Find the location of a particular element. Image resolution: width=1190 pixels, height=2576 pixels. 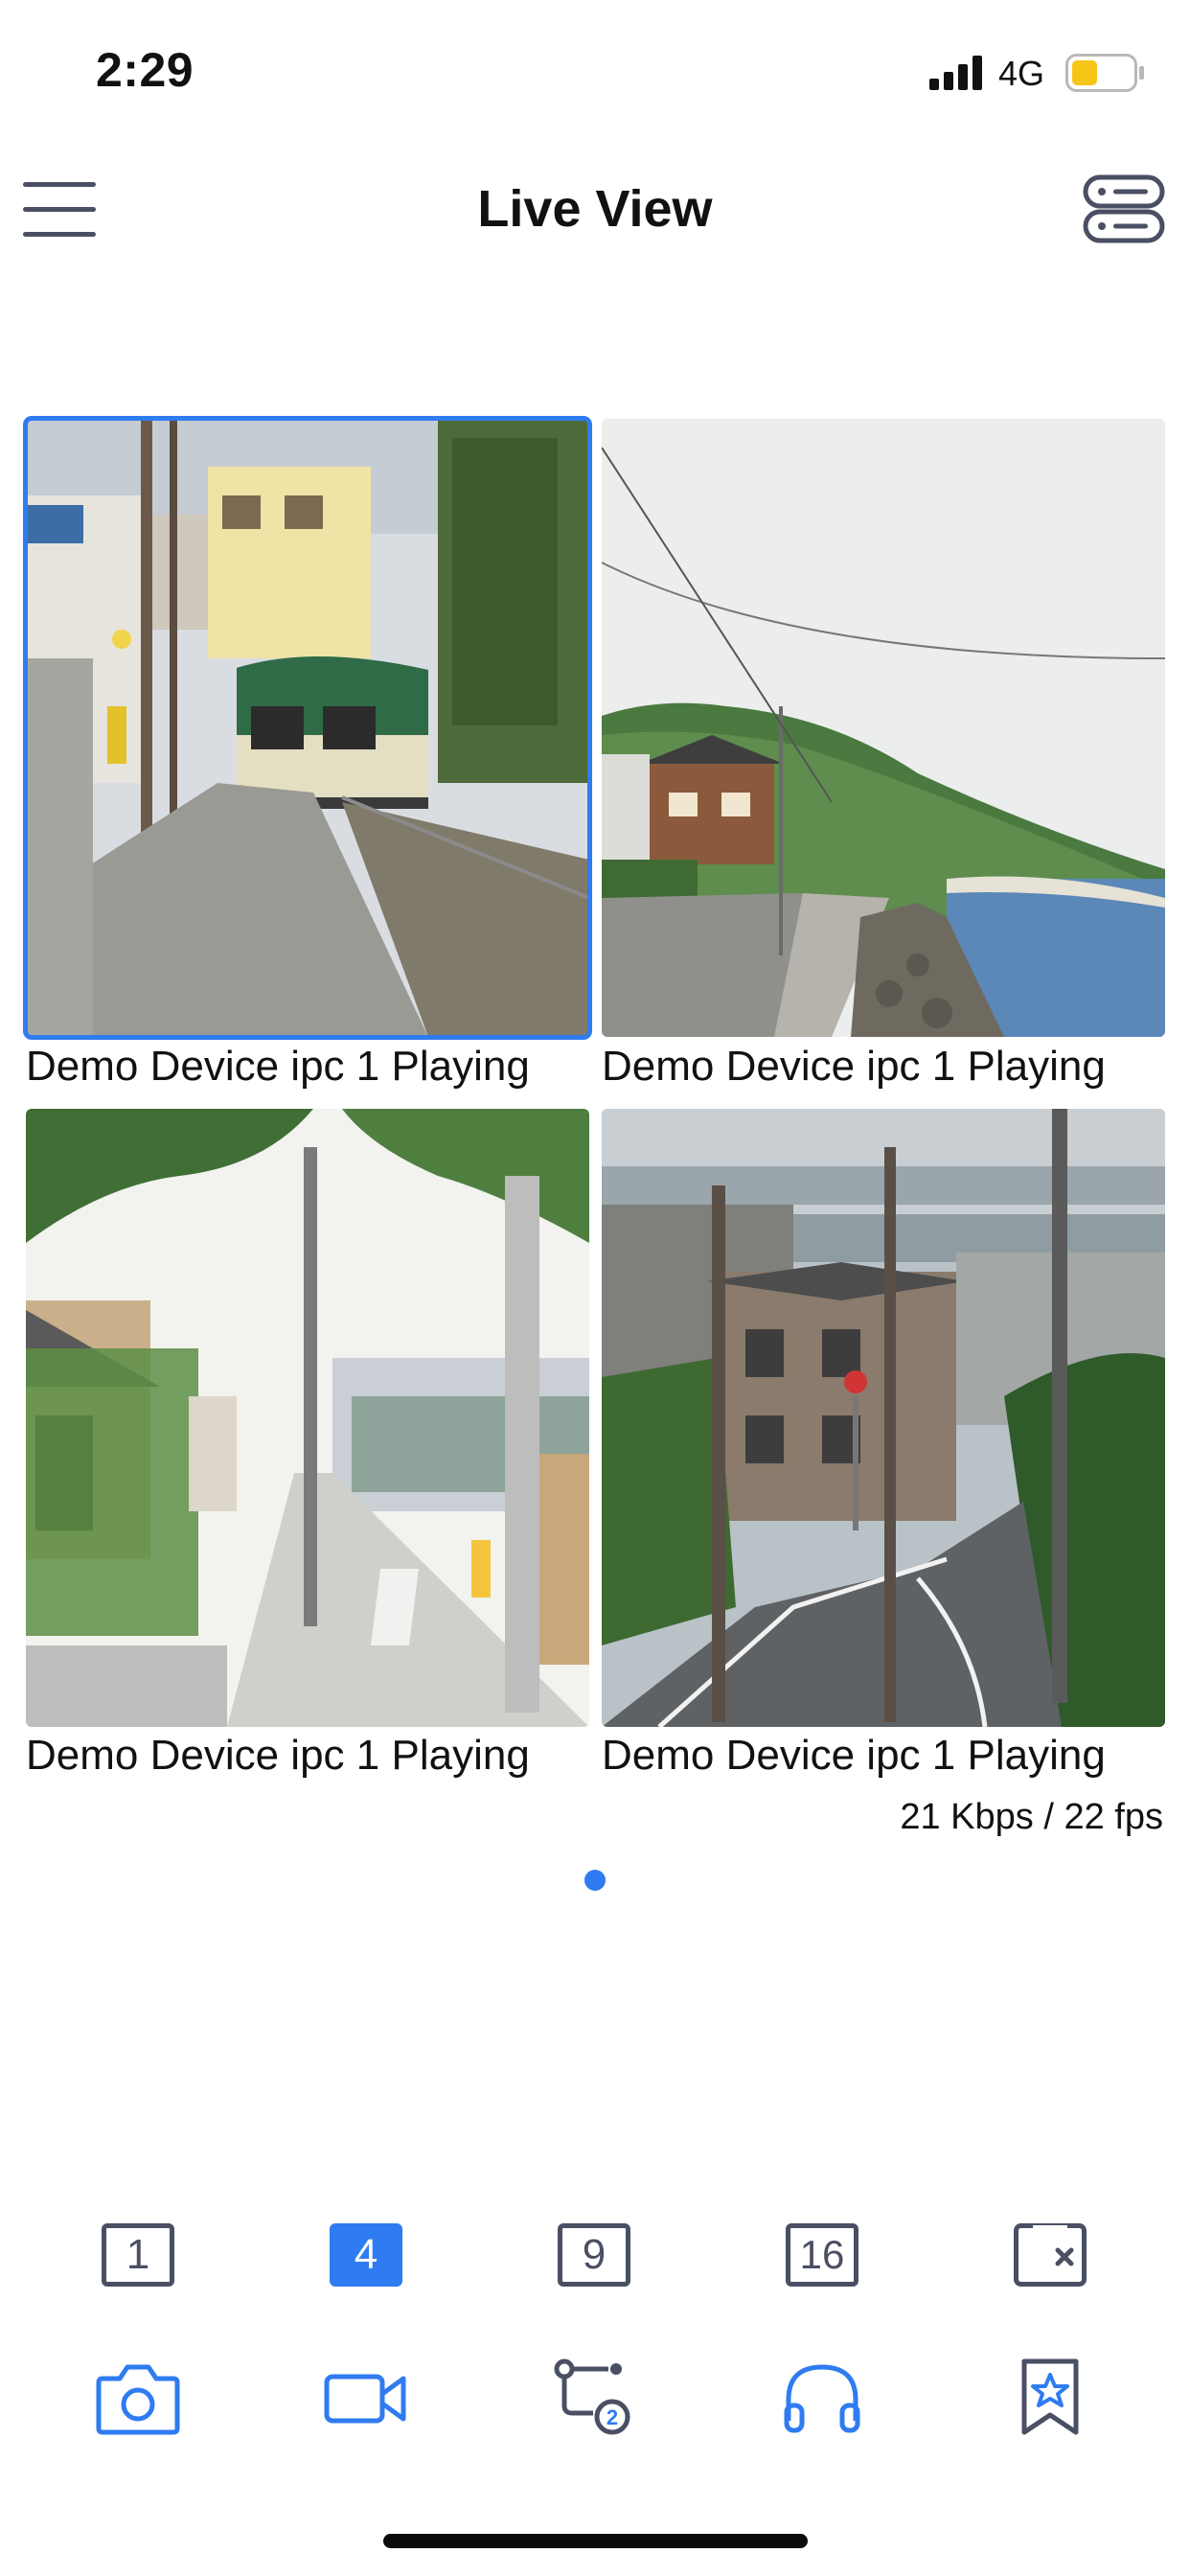

battery-icon is located at coordinates (1105, 73).